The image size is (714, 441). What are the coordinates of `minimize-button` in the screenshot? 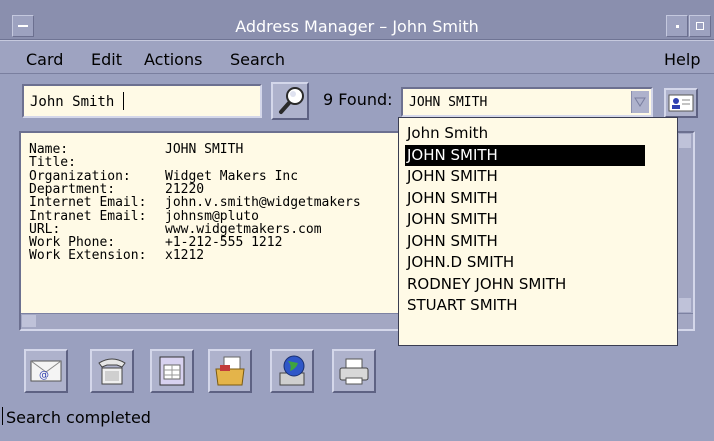 It's located at (677, 26).